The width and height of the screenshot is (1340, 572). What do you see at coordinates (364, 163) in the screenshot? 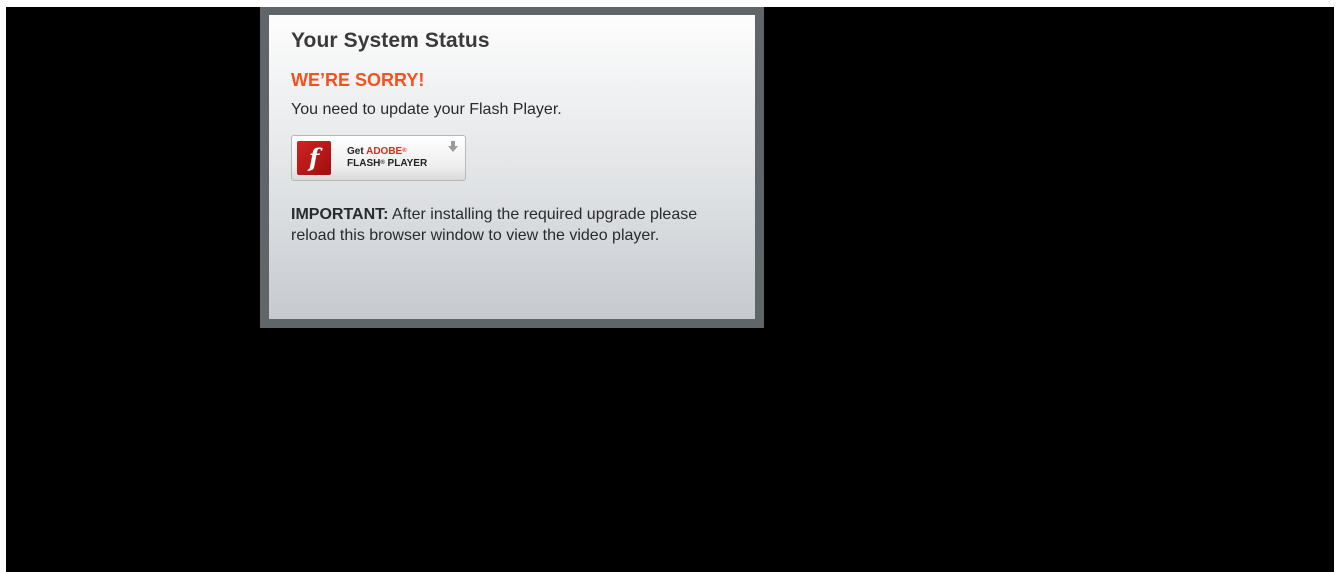
I see `flash-product: FLASH` at bounding box center [364, 163].